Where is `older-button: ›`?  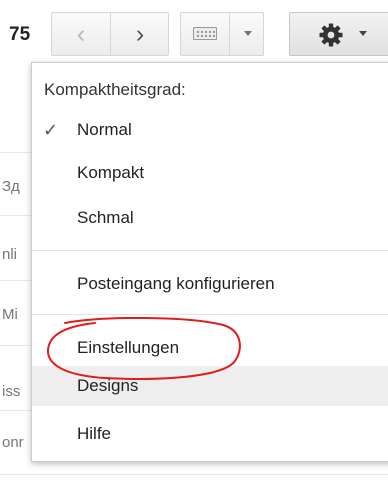
older-button: › is located at coordinates (140, 34).